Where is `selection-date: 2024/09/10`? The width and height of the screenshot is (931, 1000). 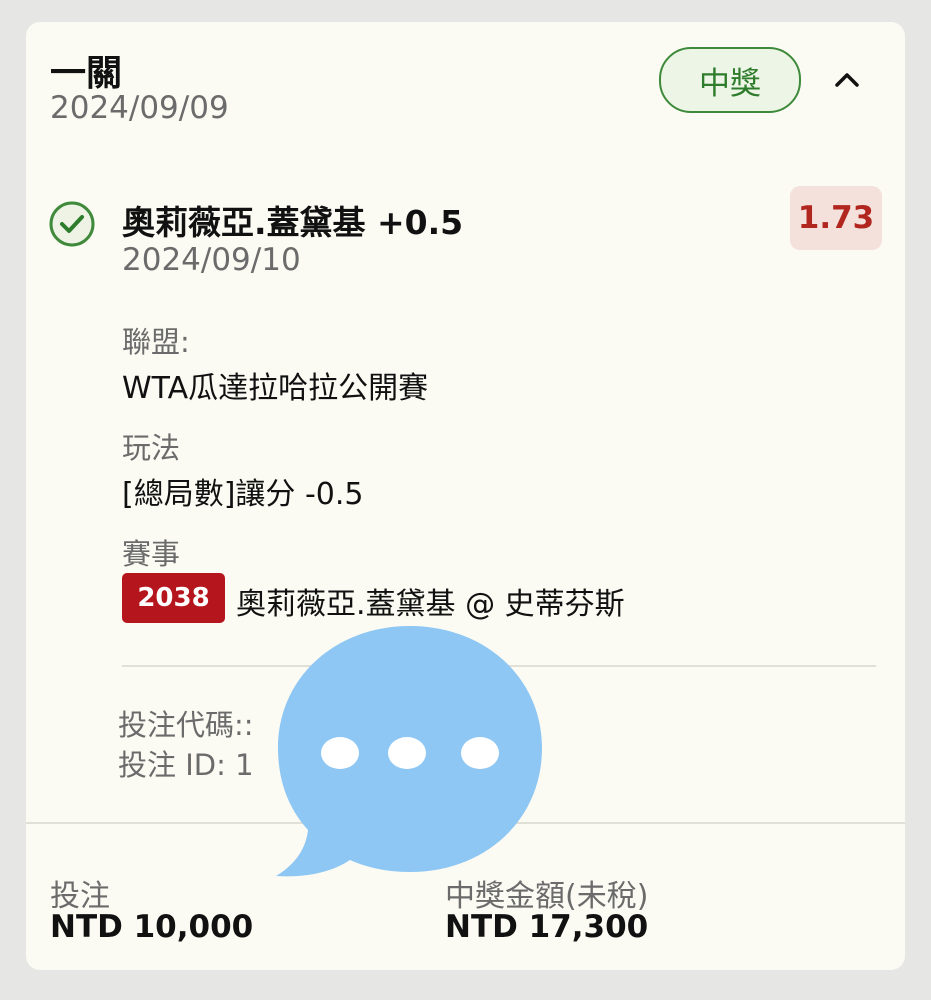 selection-date: 2024/09/10 is located at coordinates (211, 260).